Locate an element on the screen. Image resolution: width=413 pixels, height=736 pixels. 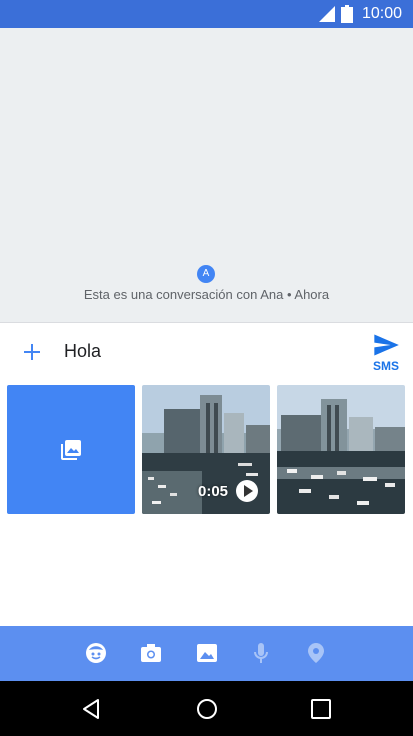
video-thumbnail: 0:05 is located at coordinates (206, 449).